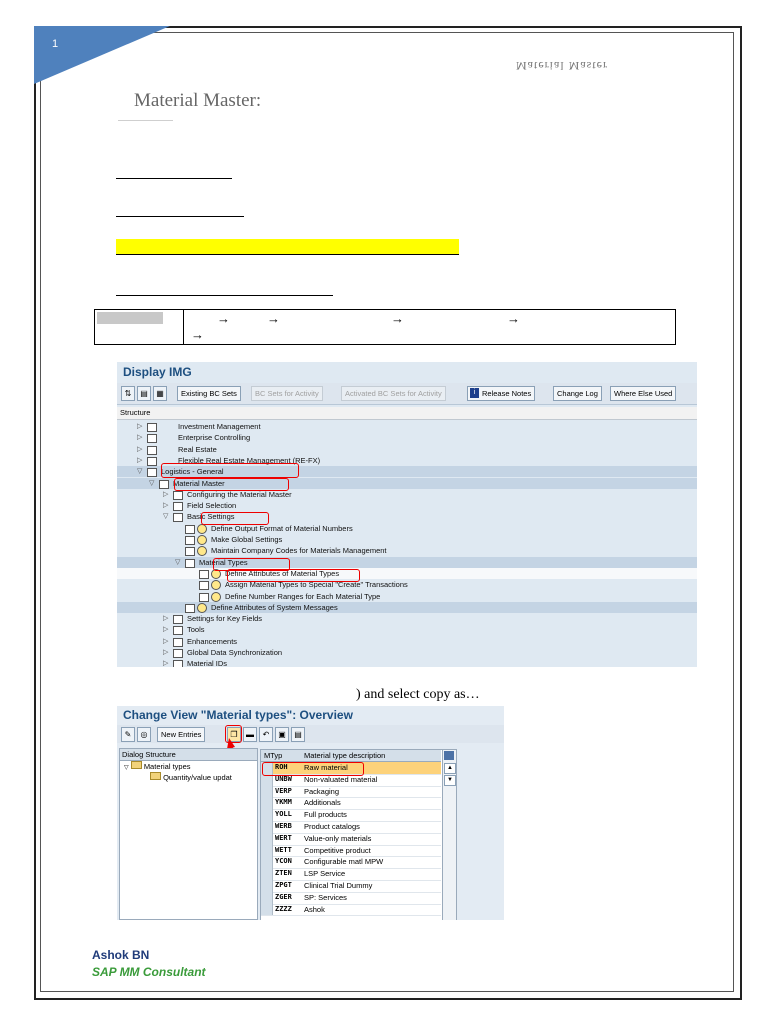  What do you see at coordinates (407, 449) in the screenshot?
I see `tree-node: ▷ Real Estate` at bounding box center [407, 449].